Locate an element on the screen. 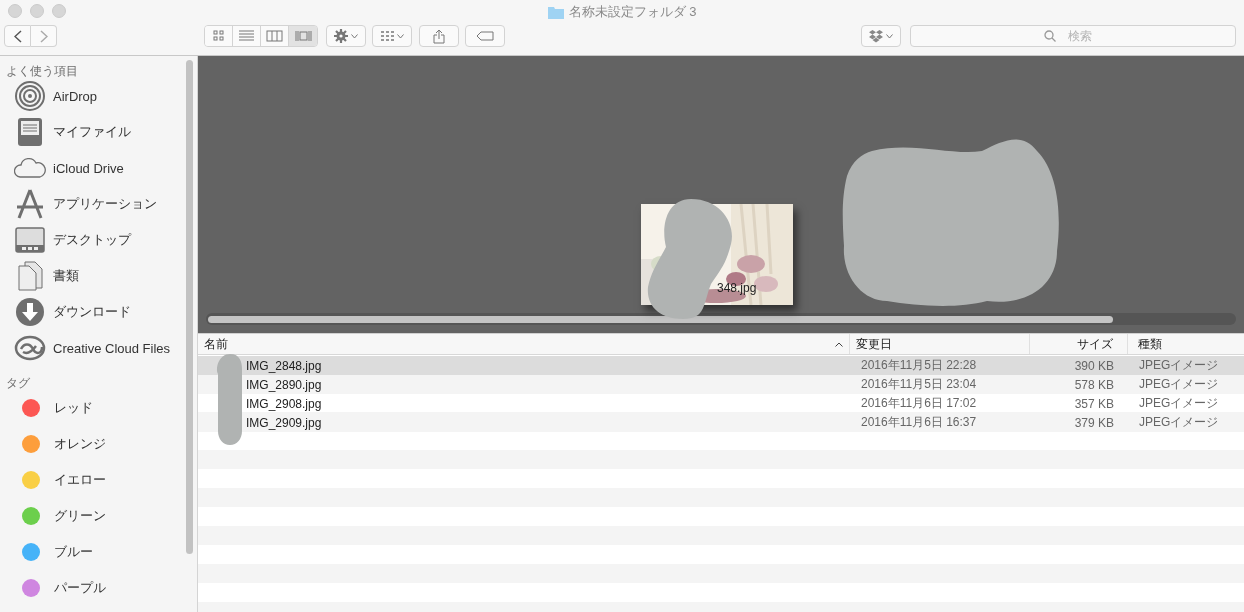 Image resolution: width=1244 pixels, height=612 pixels. column-label: 種類 is located at coordinates (1150, 344).